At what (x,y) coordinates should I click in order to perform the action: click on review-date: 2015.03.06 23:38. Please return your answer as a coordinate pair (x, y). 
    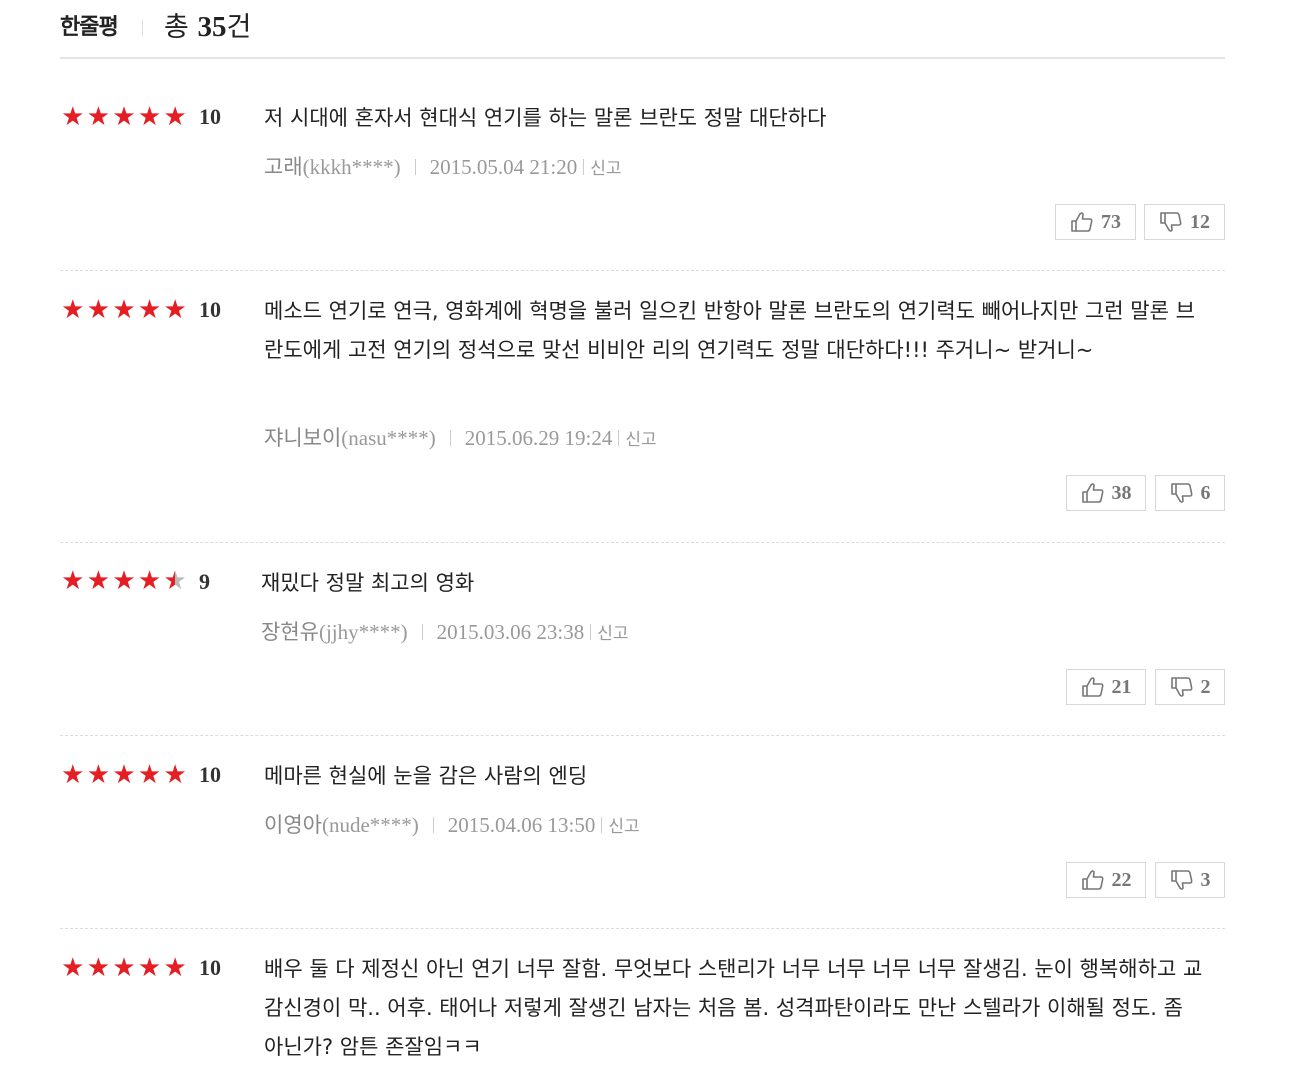
    Looking at the image, I should click on (510, 632).